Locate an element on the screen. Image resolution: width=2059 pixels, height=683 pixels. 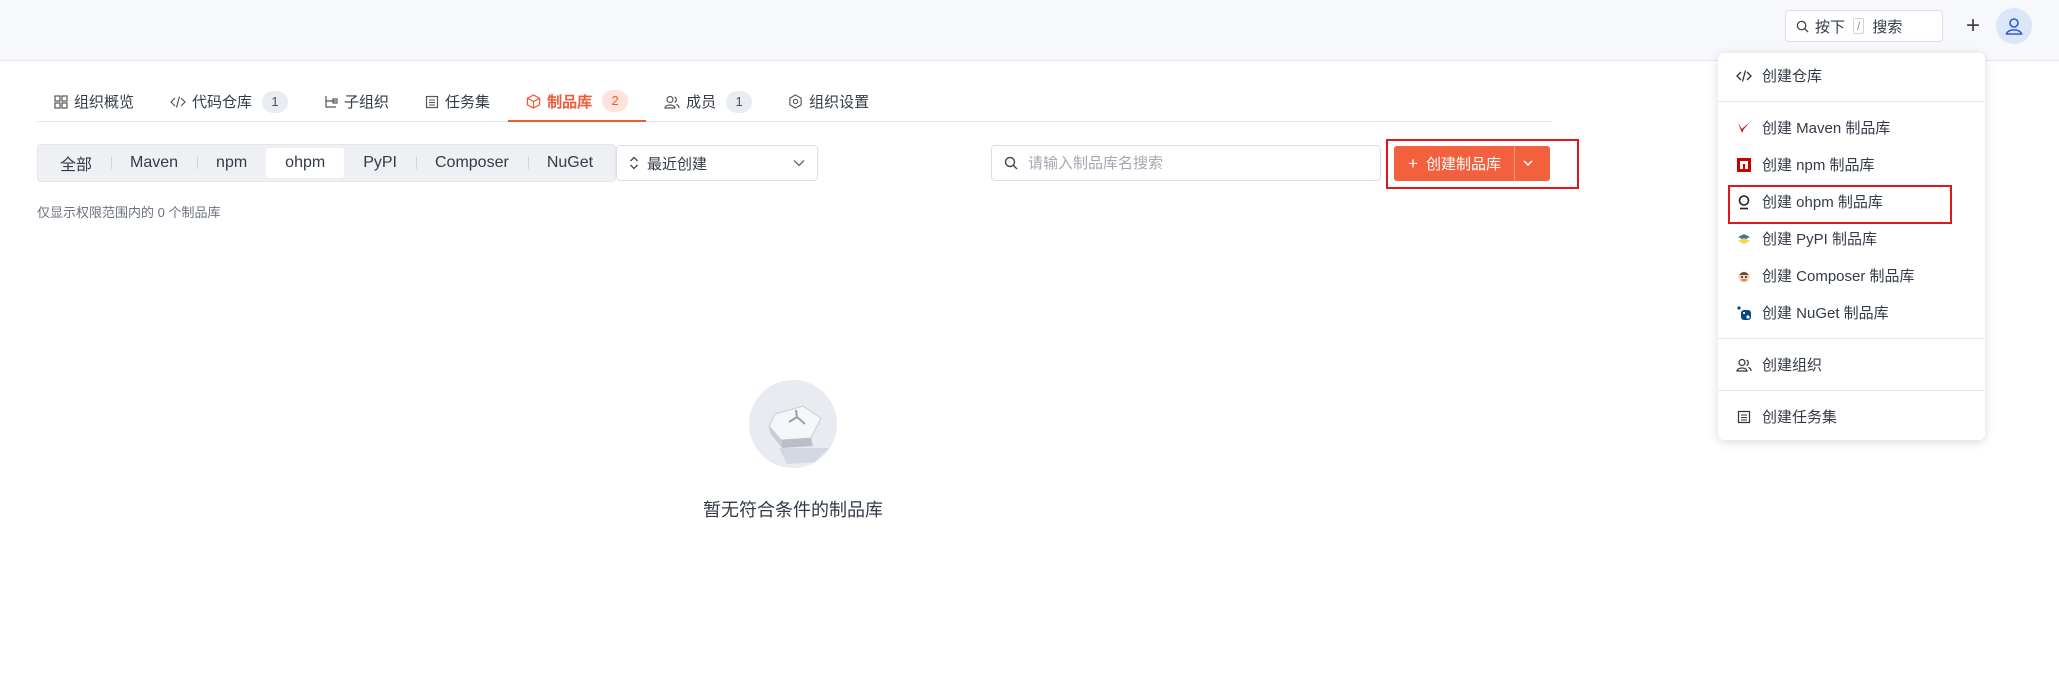
avatar is located at coordinates (2014, 26).